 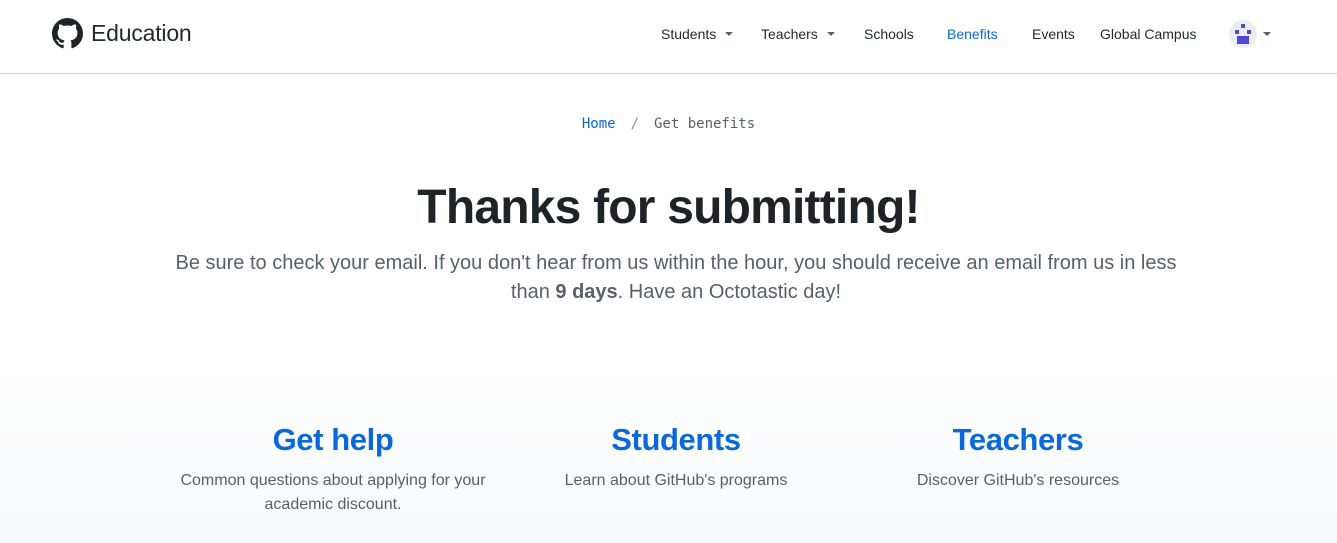 I want to click on card-teachers: Teachers Discover GitHub's resources, so click(x=1018, y=457).